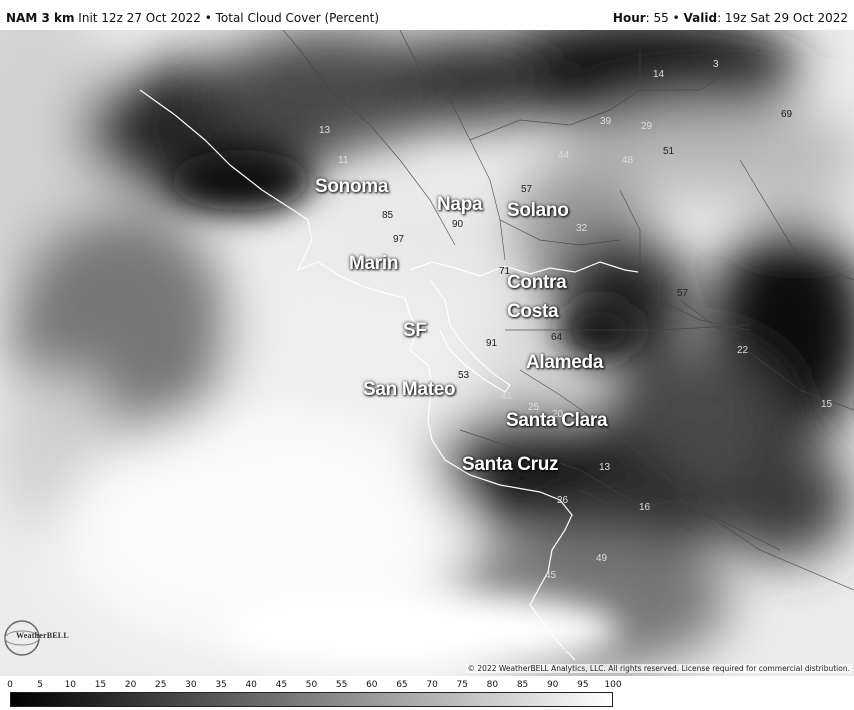 This screenshot has height=710, width=854. I want to click on colorbar-tick-label: 40, so click(251, 685).